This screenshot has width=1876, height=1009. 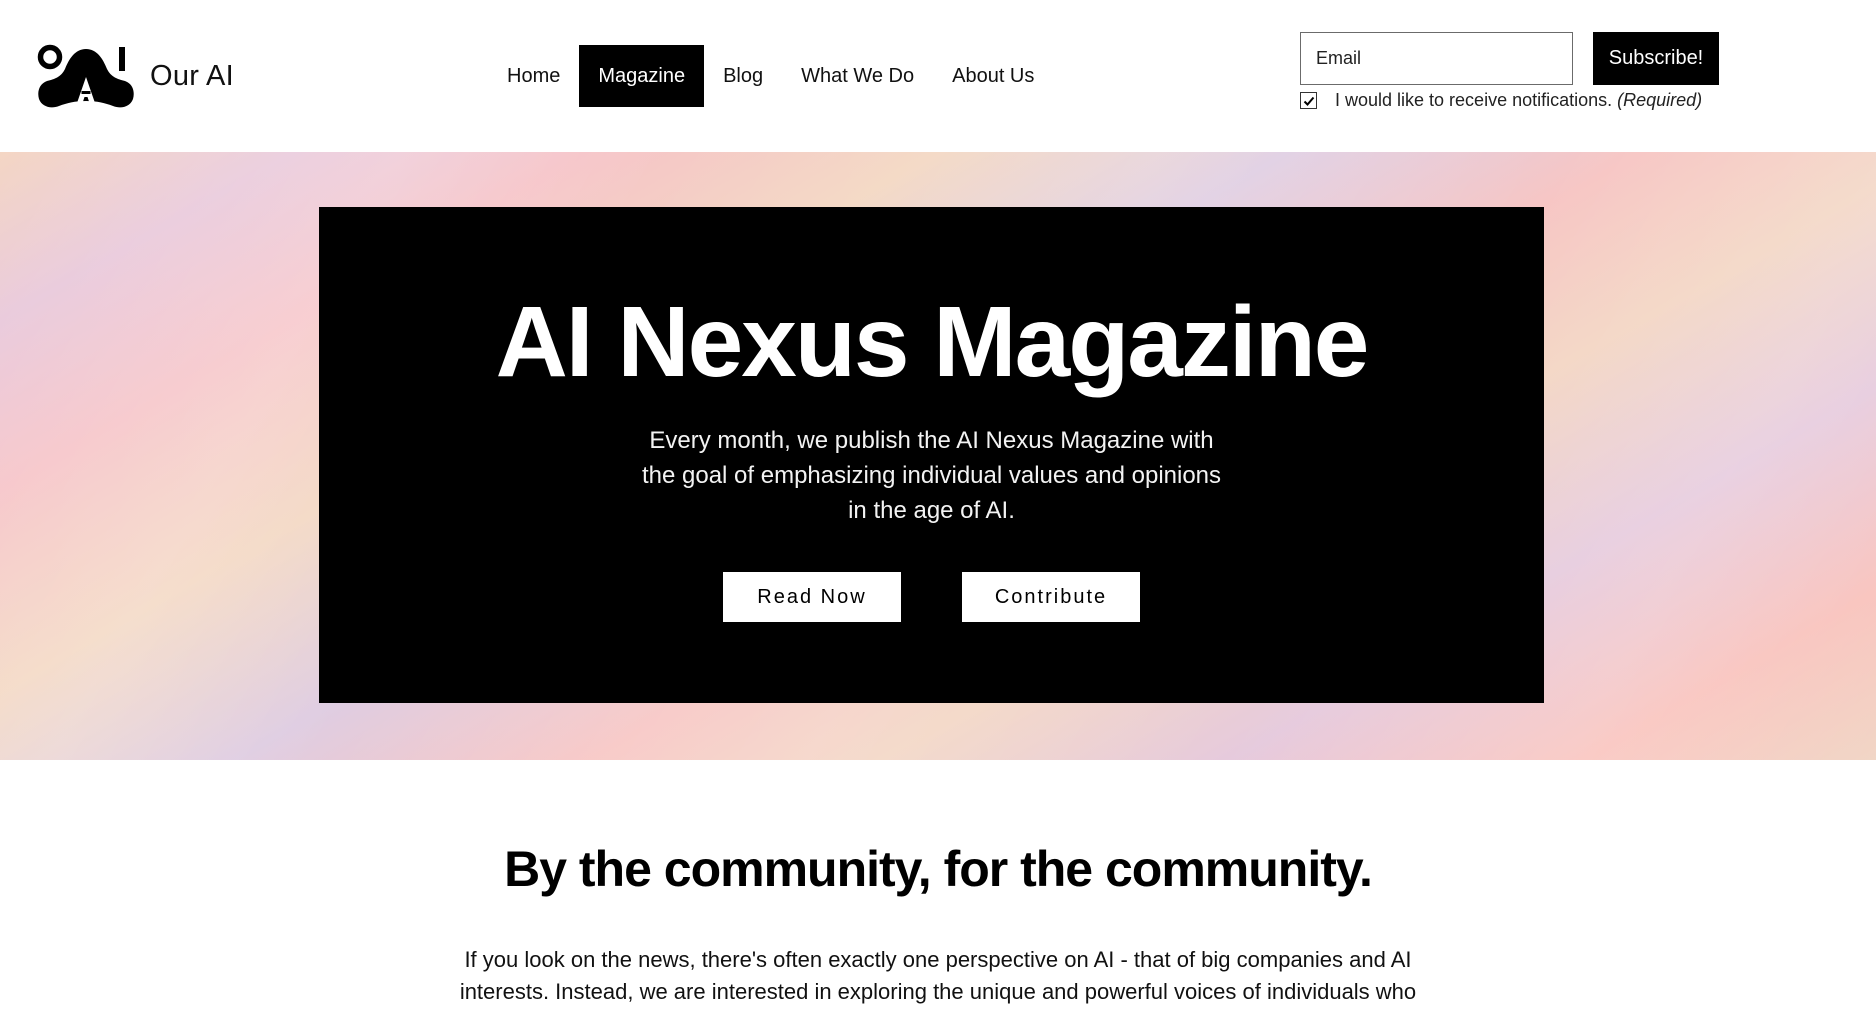 What do you see at coordinates (1656, 58) in the screenshot?
I see `subscribe-button: Subscribe!` at bounding box center [1656, 58].